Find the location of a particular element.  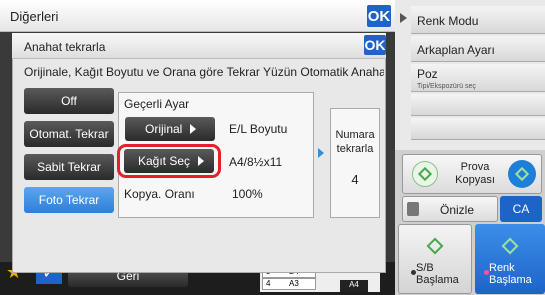

prova-kopyasi-label: Prova Kopyası is located at coordinates (475, 174).